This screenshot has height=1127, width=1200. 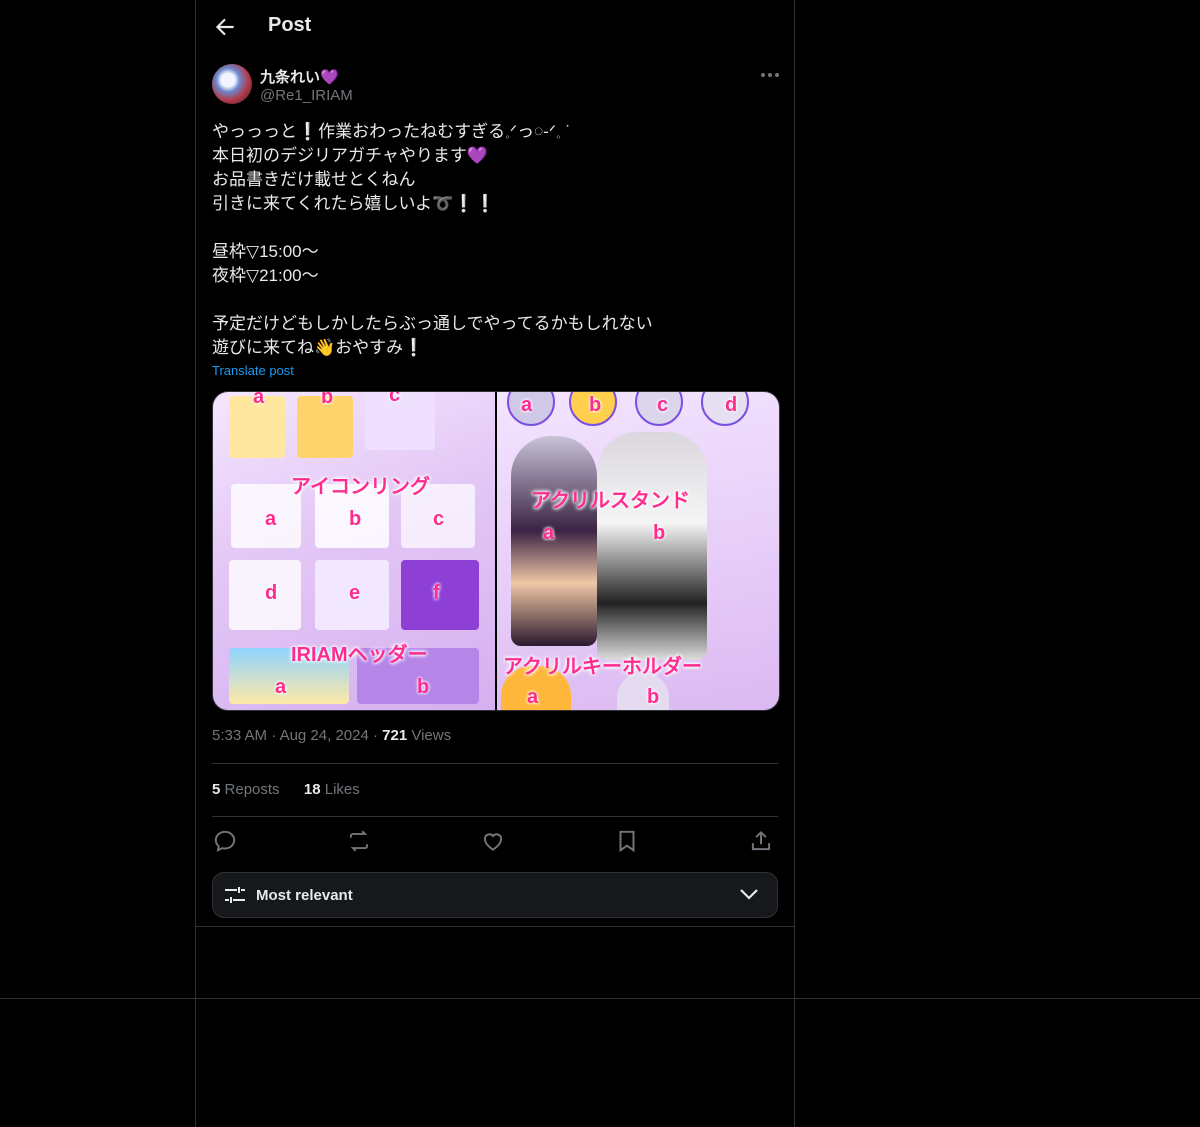 I want to click on header: Post, so click(x=495, y=27).